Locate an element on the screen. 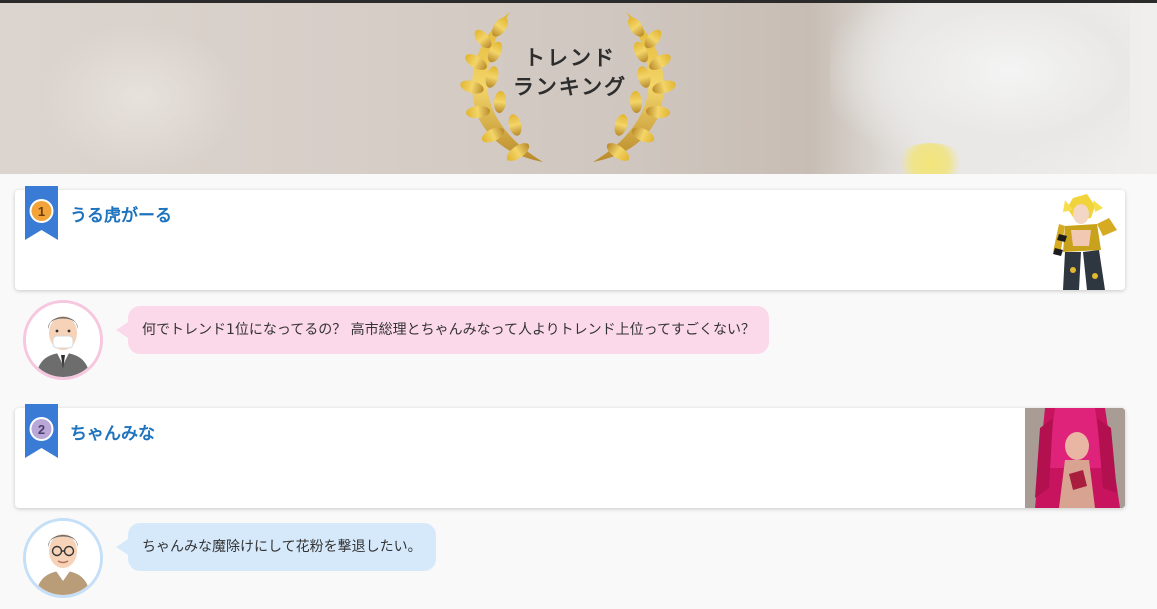  man-with-mask-avatar-icon is located at coordinates (63, 340).